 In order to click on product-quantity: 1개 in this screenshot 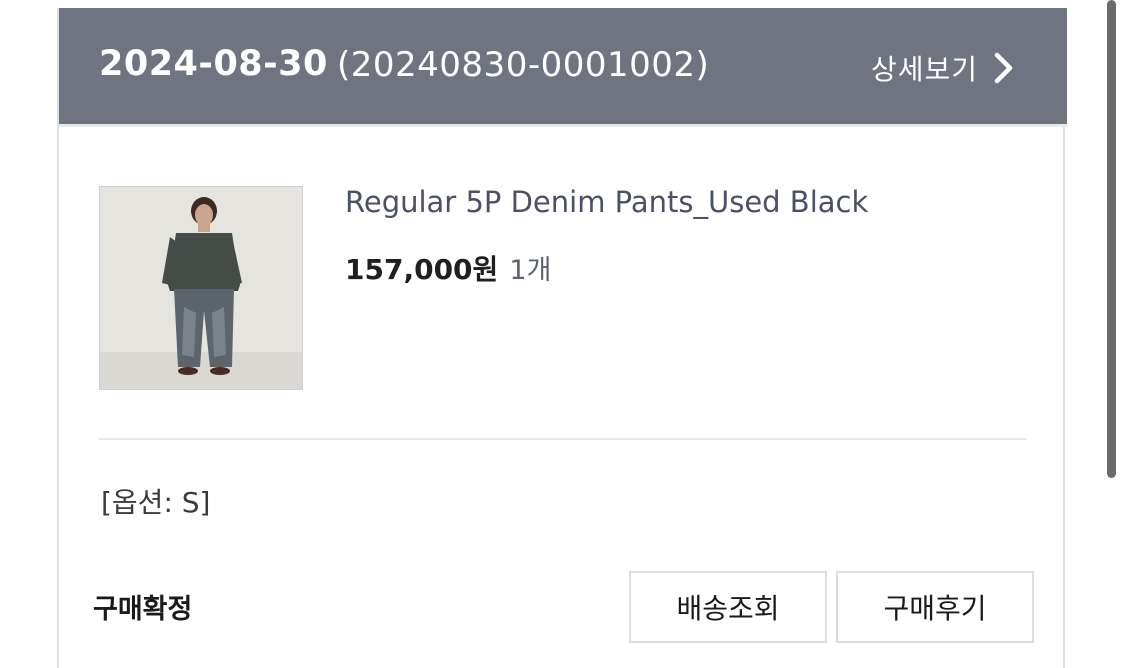, I will do `click(530, 270)`.